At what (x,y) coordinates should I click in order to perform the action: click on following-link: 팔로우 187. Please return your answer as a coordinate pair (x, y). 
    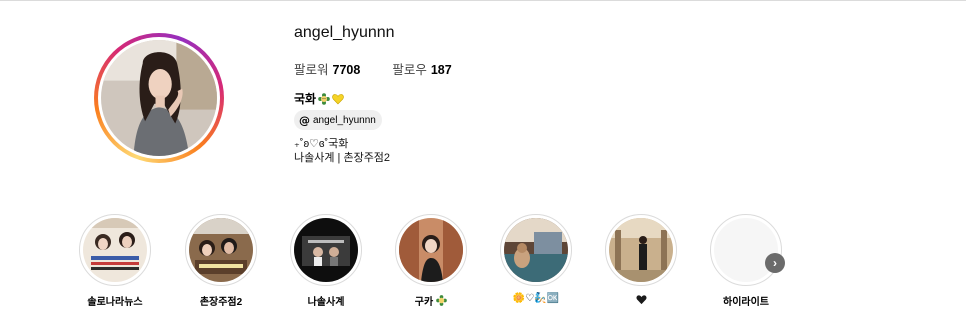
    Looking at the image, I should click on (421, 68).